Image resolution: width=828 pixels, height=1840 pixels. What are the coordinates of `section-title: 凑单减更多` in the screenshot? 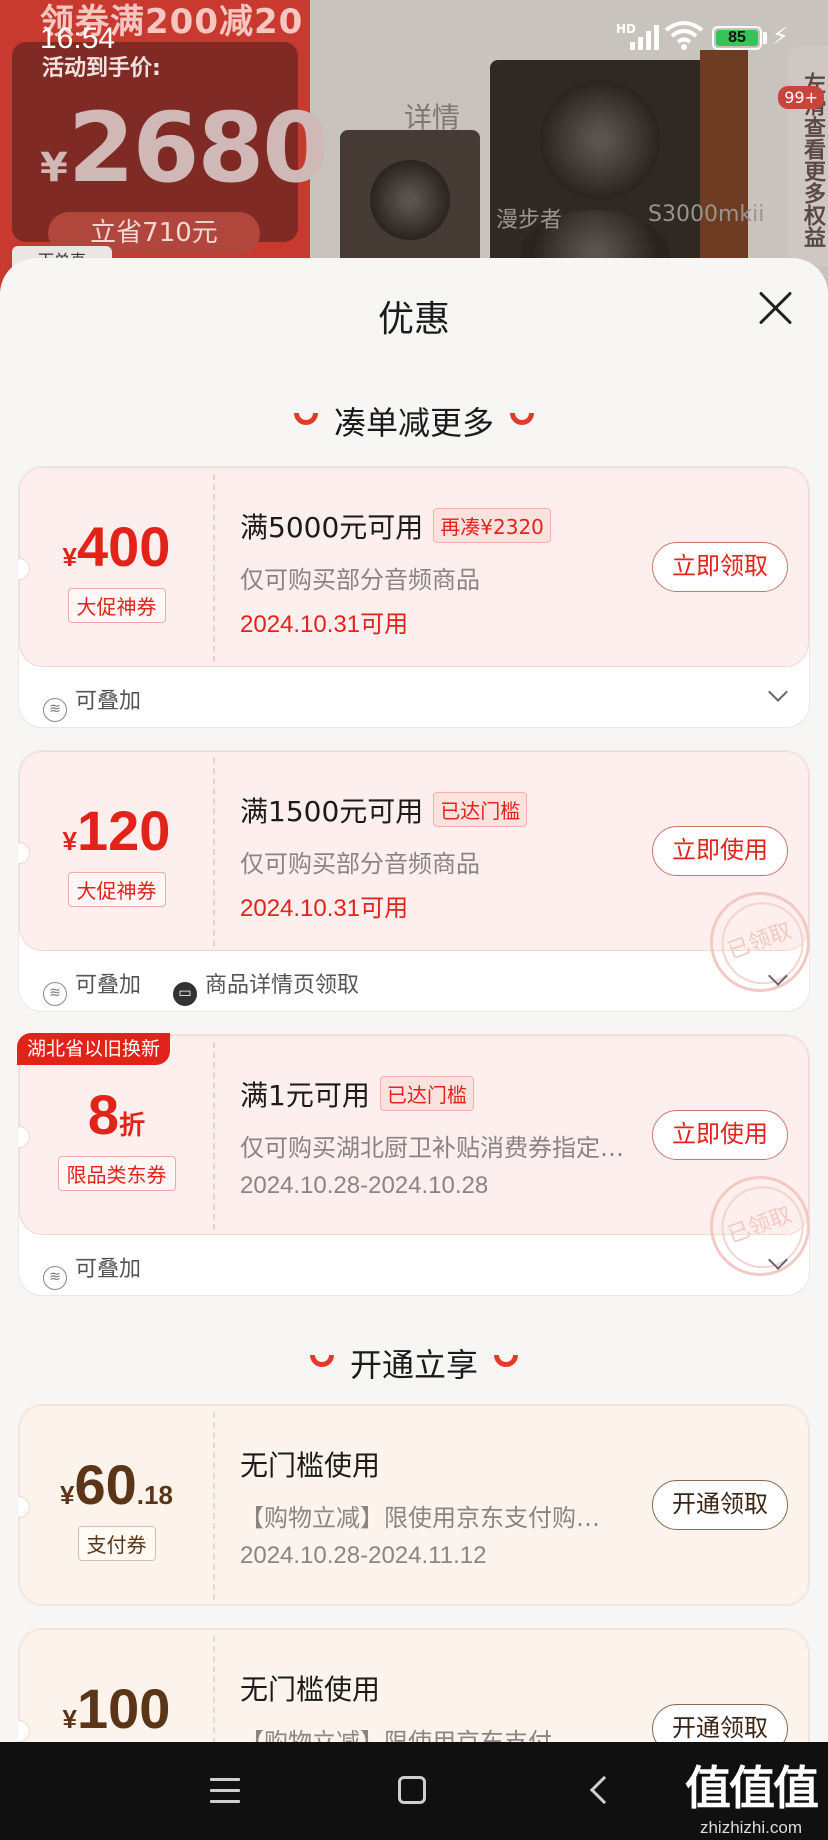 It's located at (414, 421).